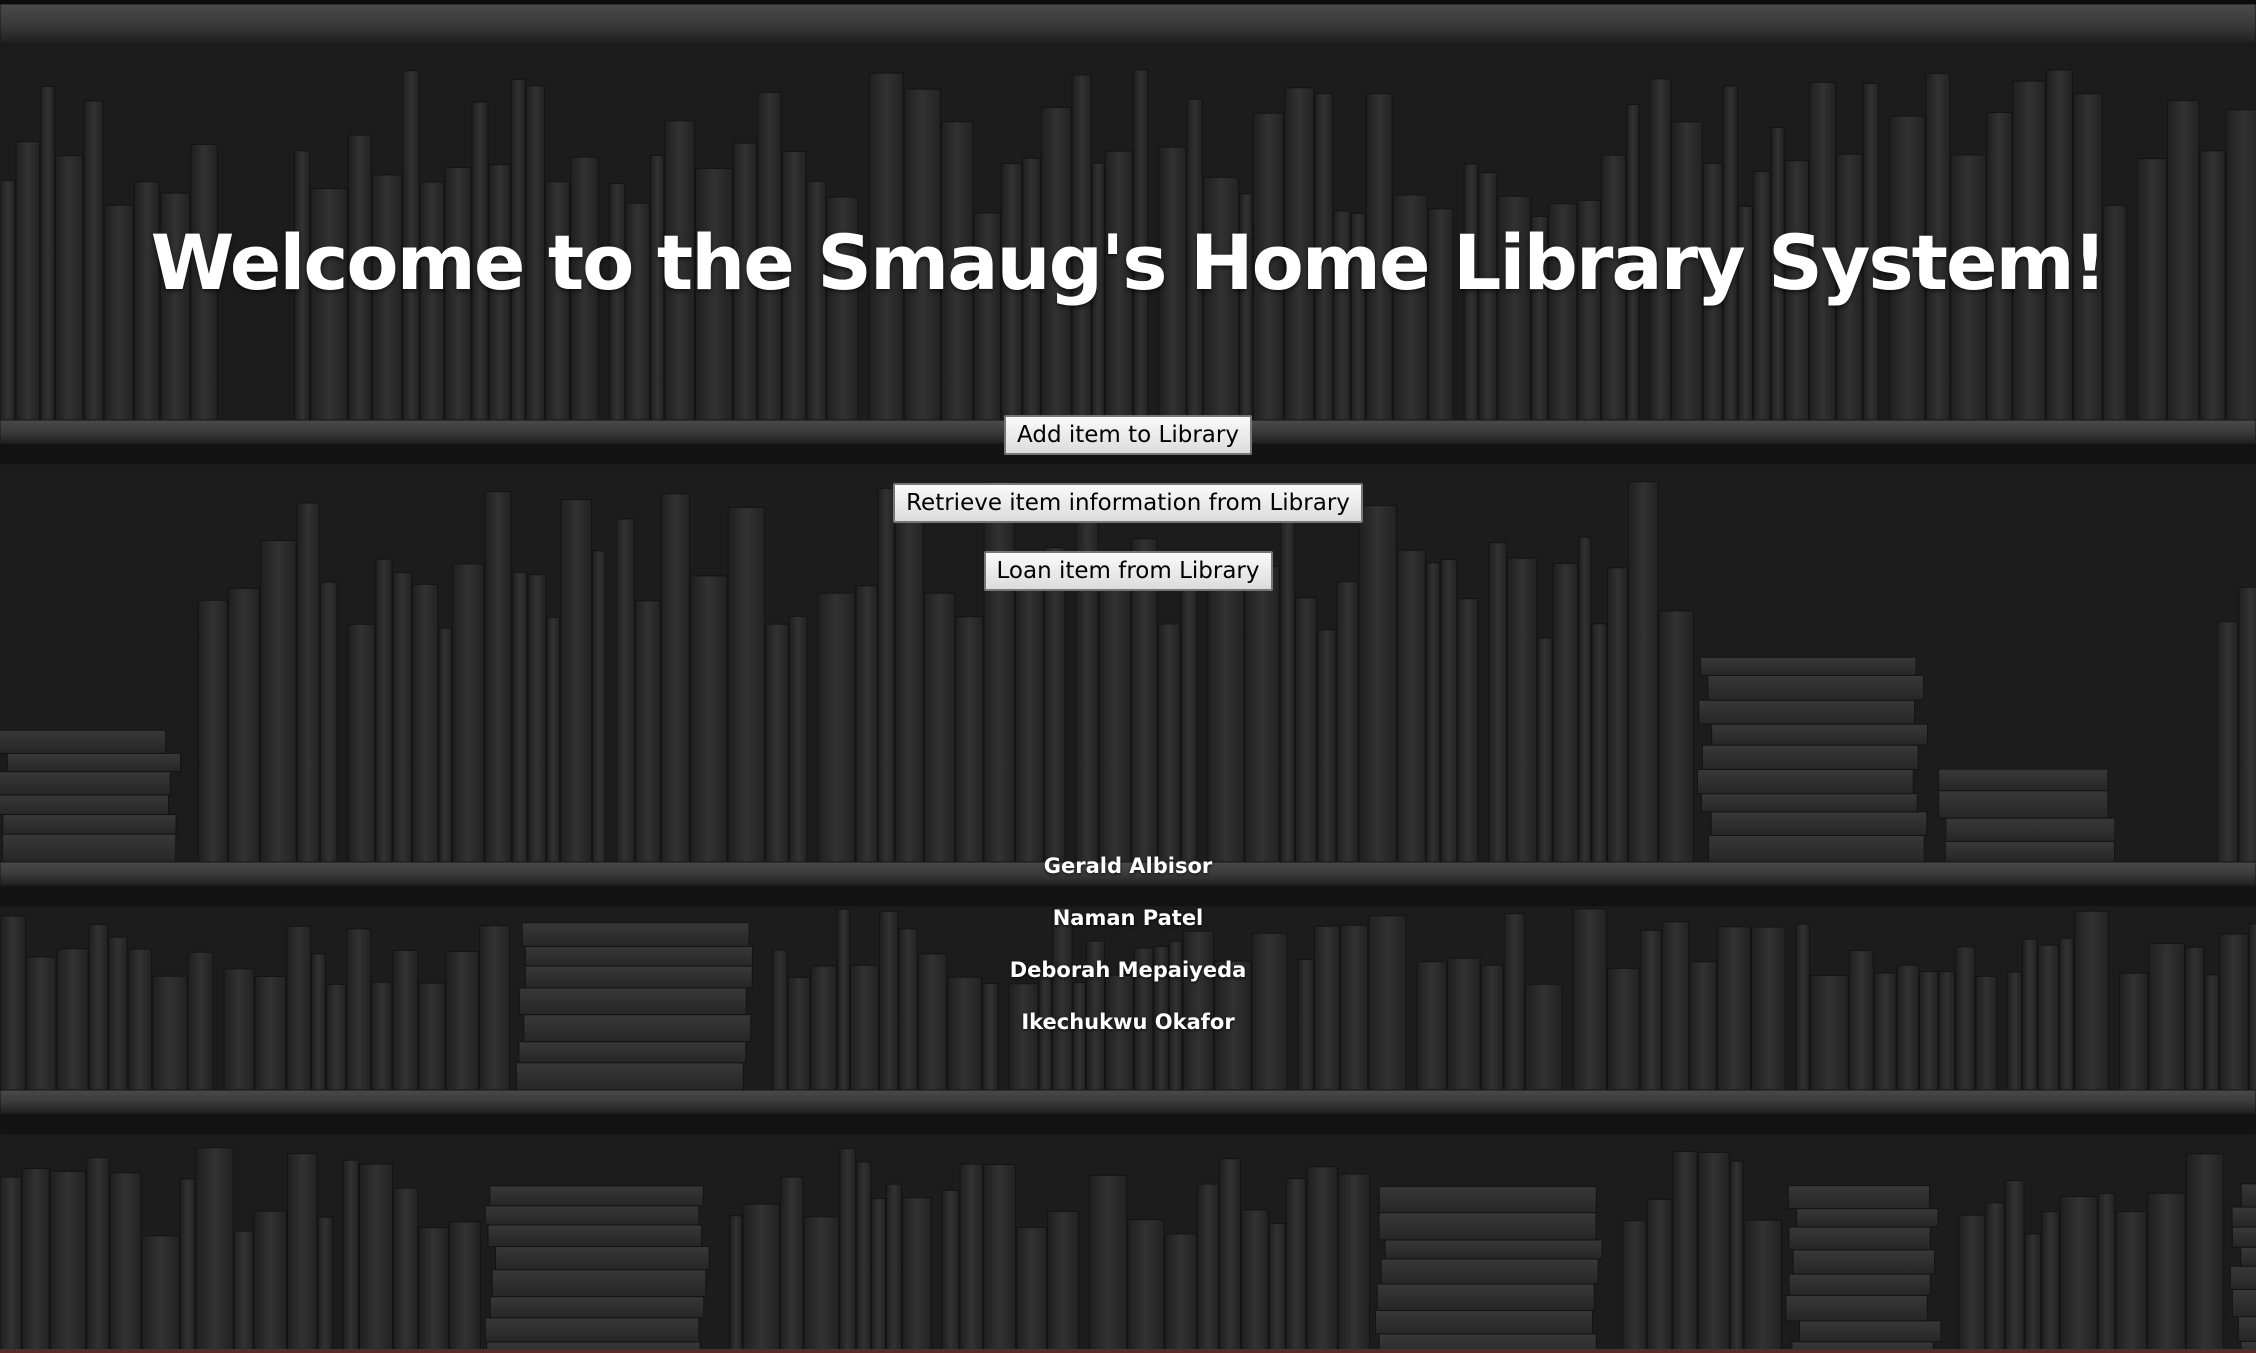 The height and width of the screenshot is (1353, 2256). What do you see at coordinates (1128, 503) in the screenshot?
I see `retrieve-item-button: Retrieve item information from Library` at bounding box center [1128, 503].